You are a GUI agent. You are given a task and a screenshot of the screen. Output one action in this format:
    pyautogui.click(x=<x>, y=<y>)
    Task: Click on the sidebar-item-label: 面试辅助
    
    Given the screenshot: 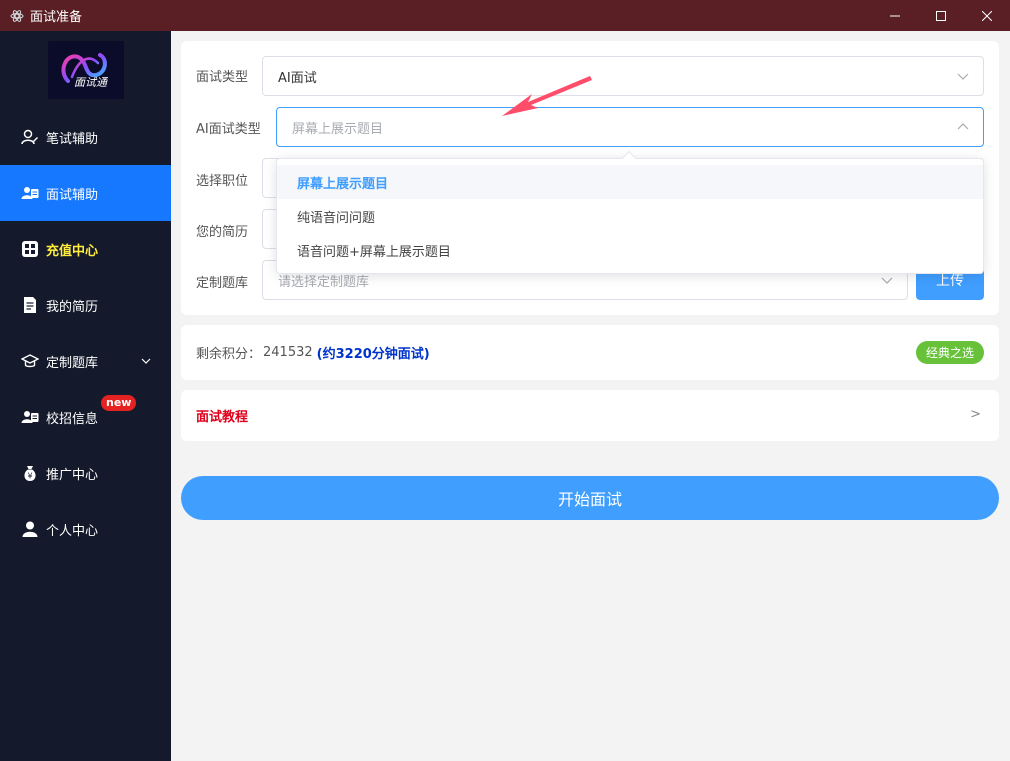 What is the action you would take?
    pyautogui.click(x=72, y=195)
    